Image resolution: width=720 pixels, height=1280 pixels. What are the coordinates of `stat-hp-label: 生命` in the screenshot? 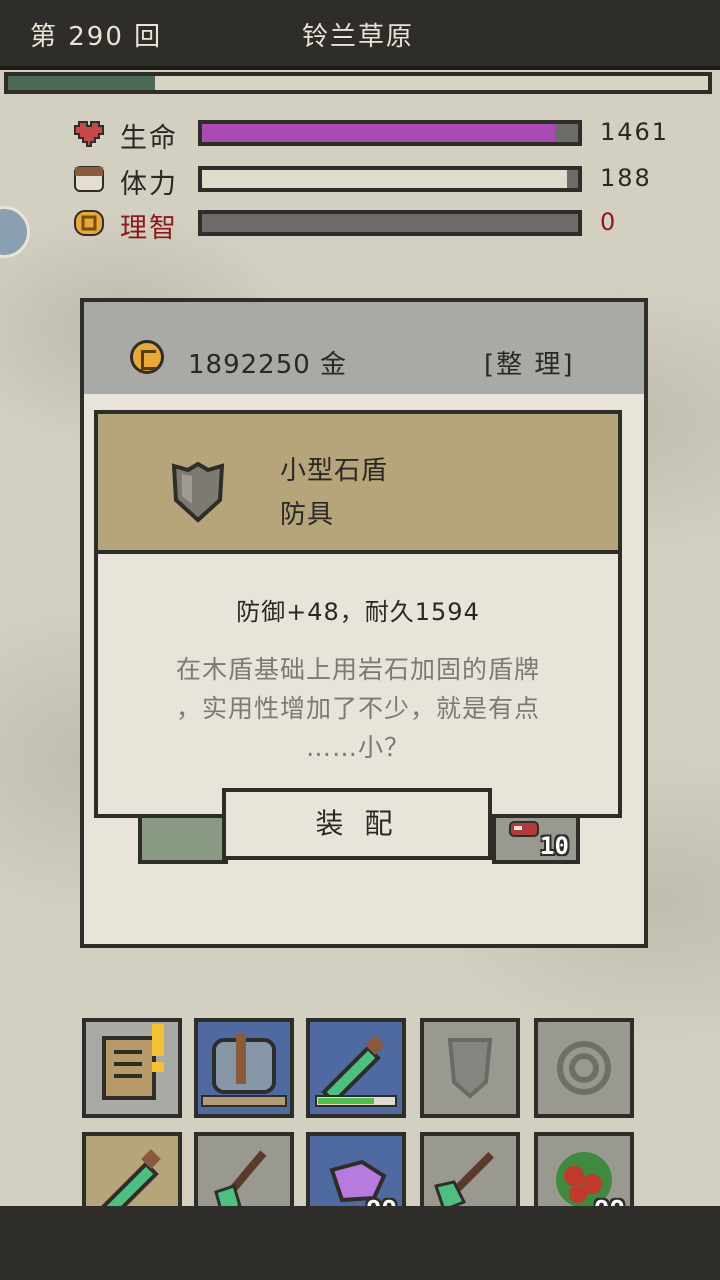 It's located at (149, 138).